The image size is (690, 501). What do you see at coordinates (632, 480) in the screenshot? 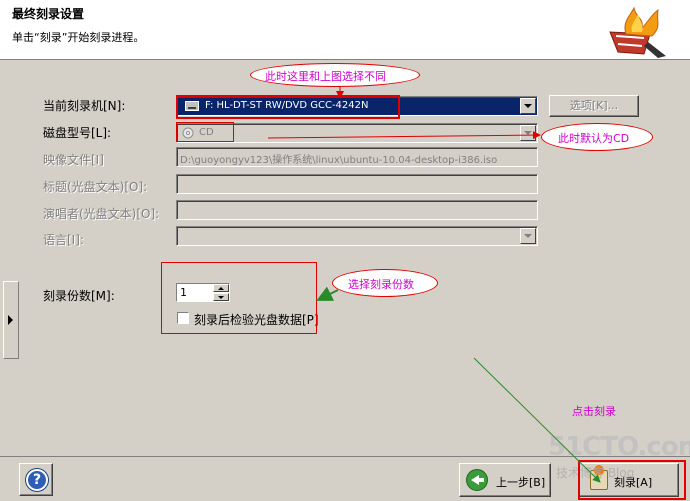
I see `annotation-burn-box` at bounding box center [632, 480].